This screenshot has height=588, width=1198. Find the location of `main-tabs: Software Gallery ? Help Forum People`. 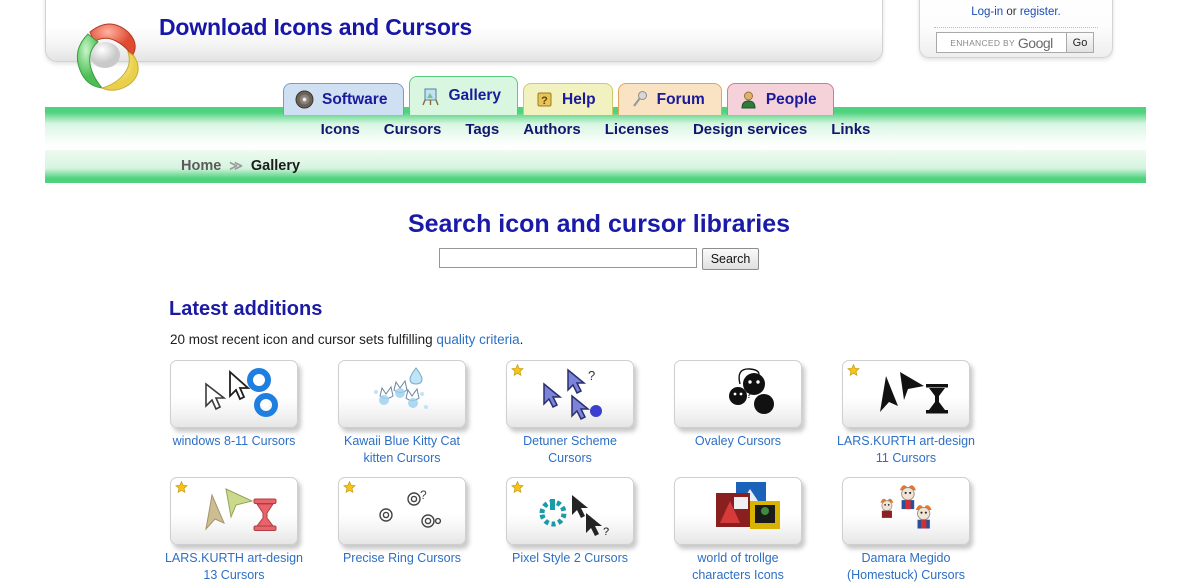

main-tabs: Software Gallery ? Help Forum People is located at coordinates (558, 95).